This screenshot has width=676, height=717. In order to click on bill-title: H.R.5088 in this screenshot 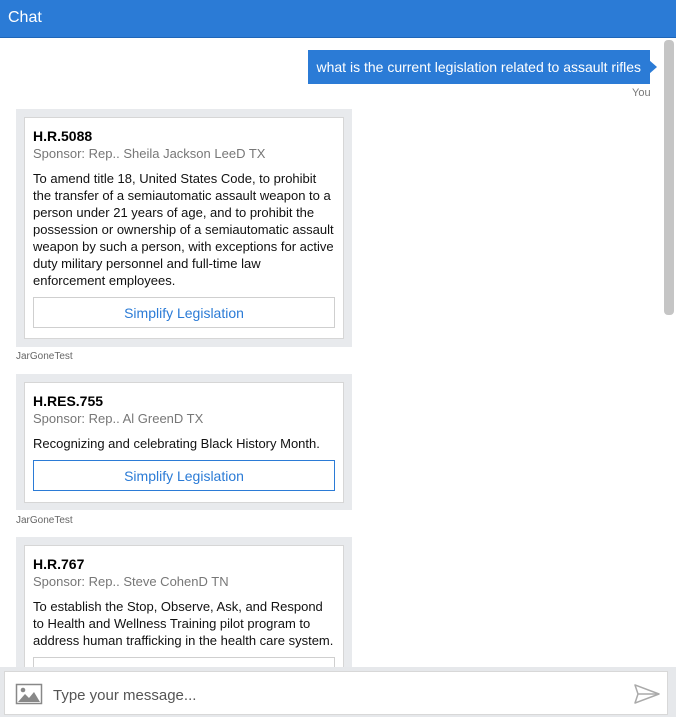, I will do `click(63, 136)`.